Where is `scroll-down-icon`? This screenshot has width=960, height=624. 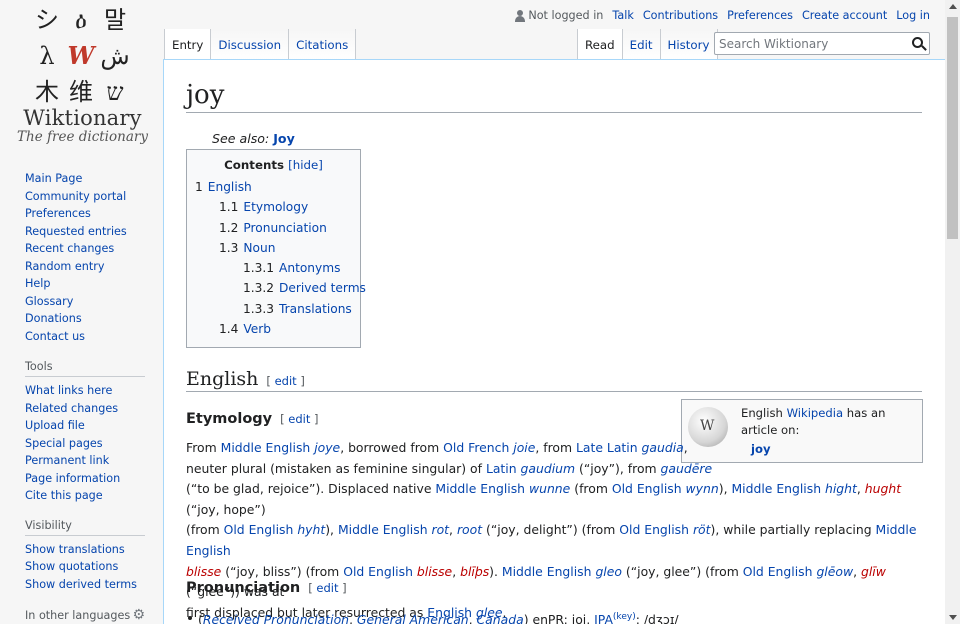
scroll-down-icon is located at coordinates (953, 617).